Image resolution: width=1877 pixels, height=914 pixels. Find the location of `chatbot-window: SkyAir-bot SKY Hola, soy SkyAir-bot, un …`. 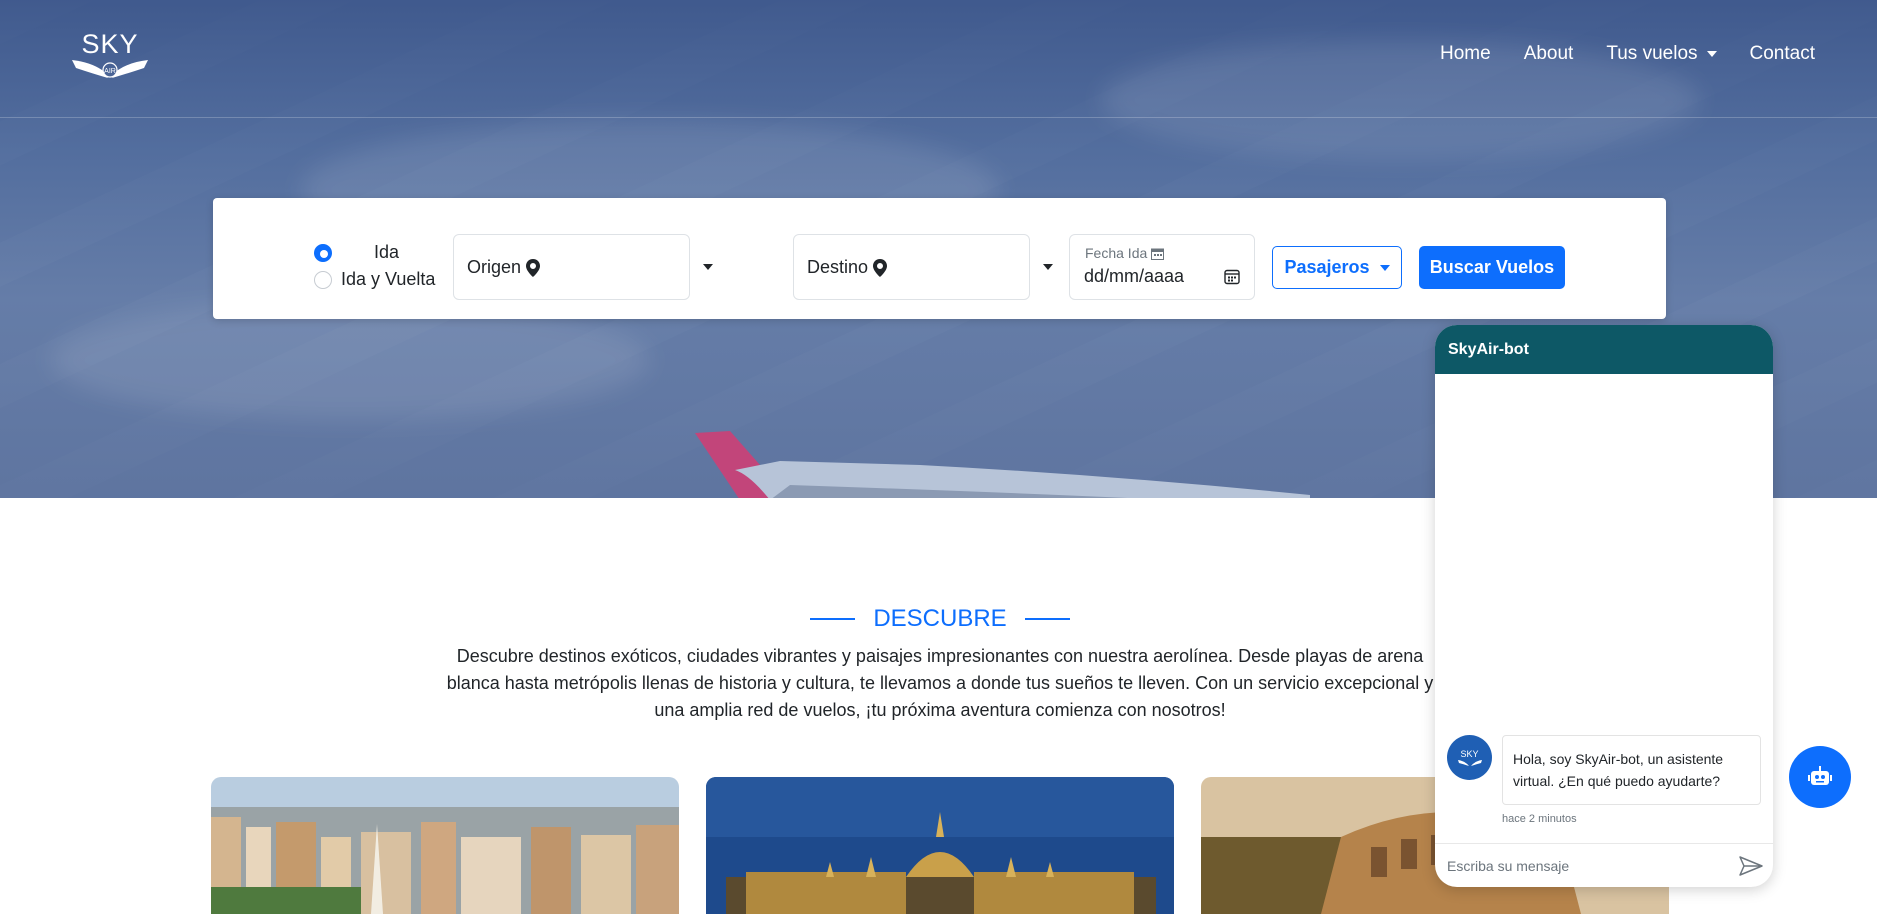

chatbot-window: SkyAir-bot SKY Hola, soy SkyAir-bot, un … is located at coordinates (1604, 606).